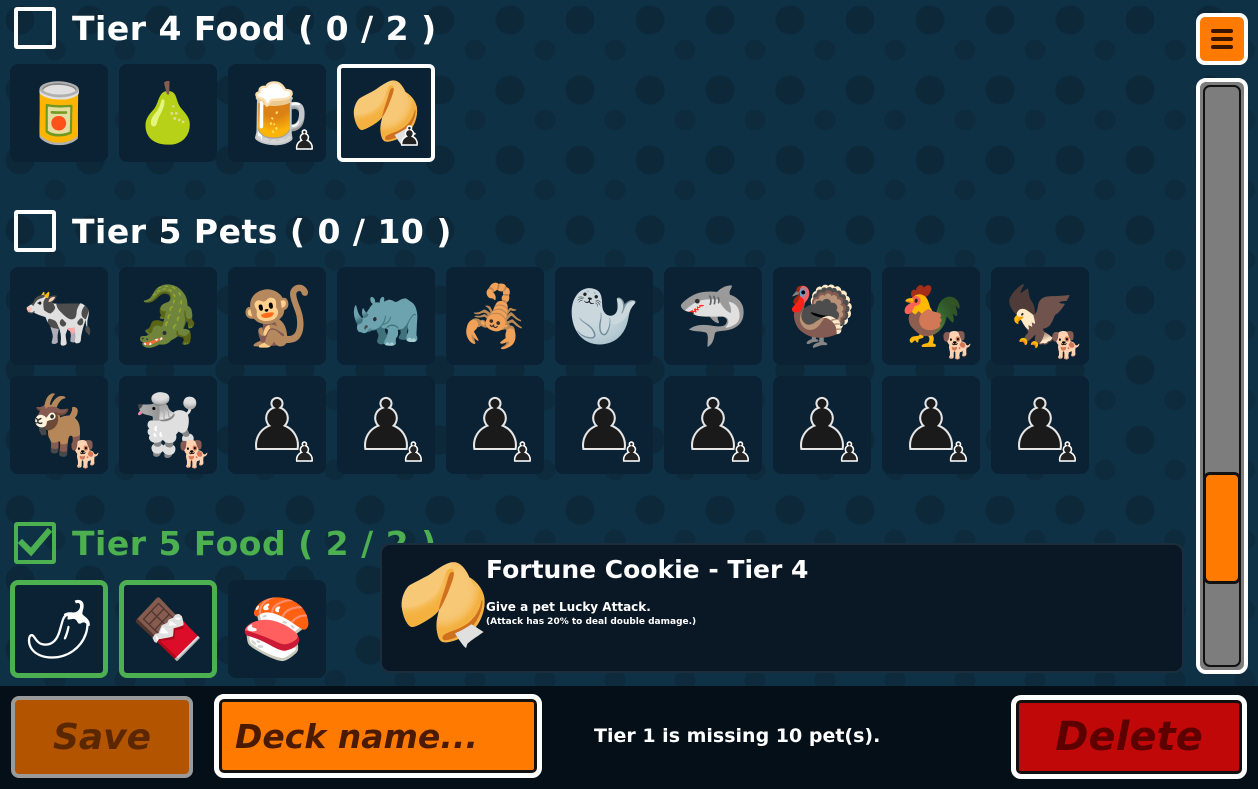 The height and width of the screenshot is (789, 1258). I want to click on shark-icon: 🦈, so click(713, 316).